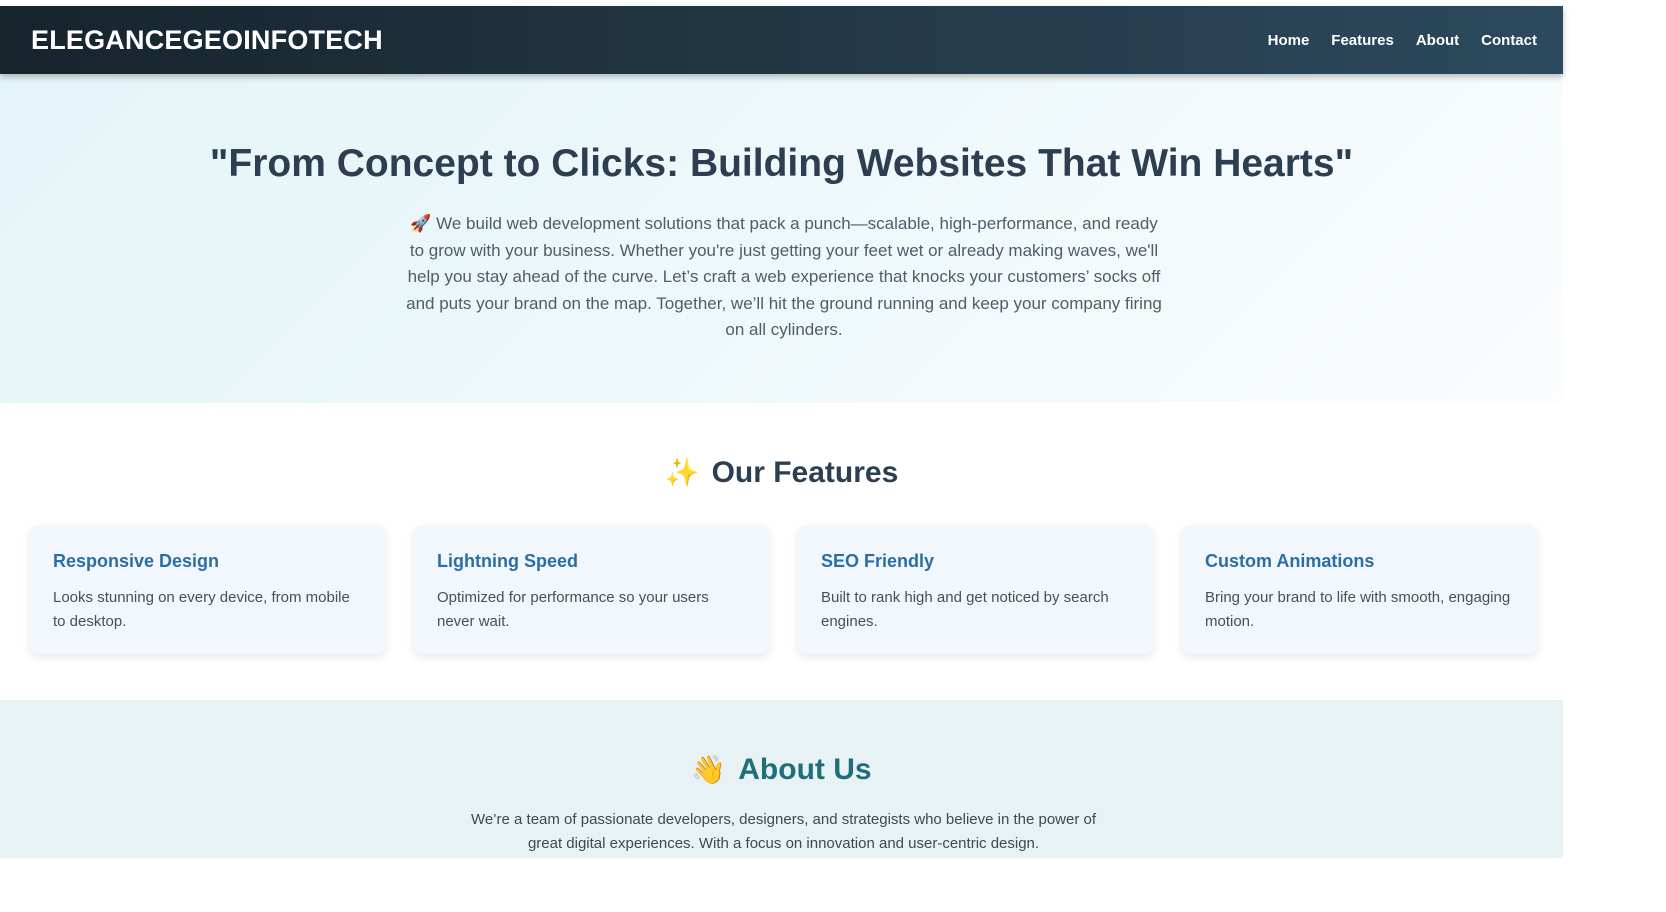  Describe the element at coordinates (1362, 40) in the screenshot. I see `nav-link-features: Features` at that location.